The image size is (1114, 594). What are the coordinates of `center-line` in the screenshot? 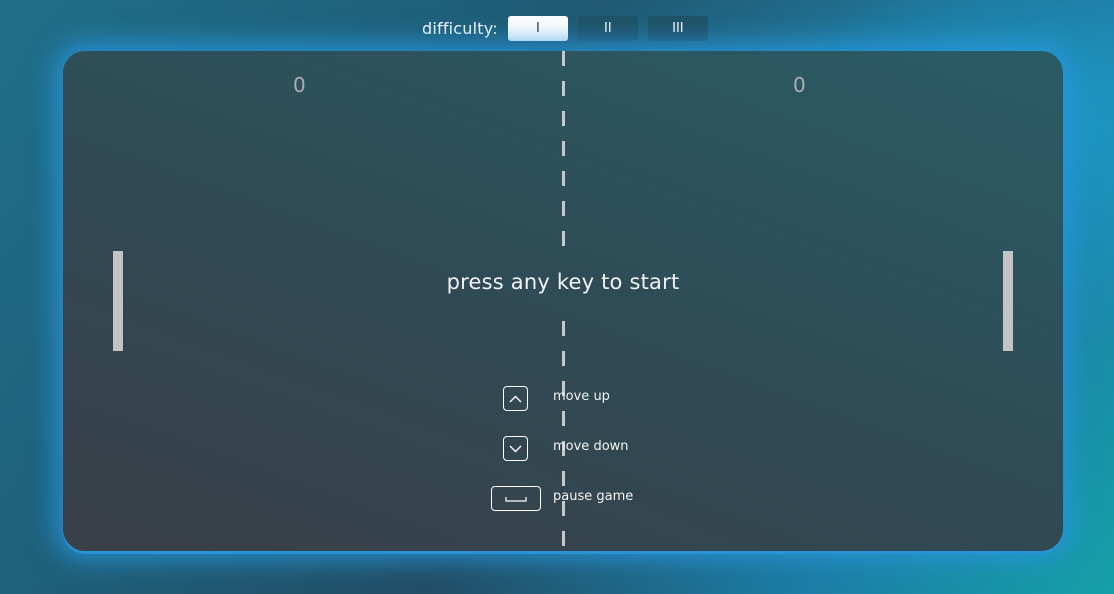 It's located at (564, 301).